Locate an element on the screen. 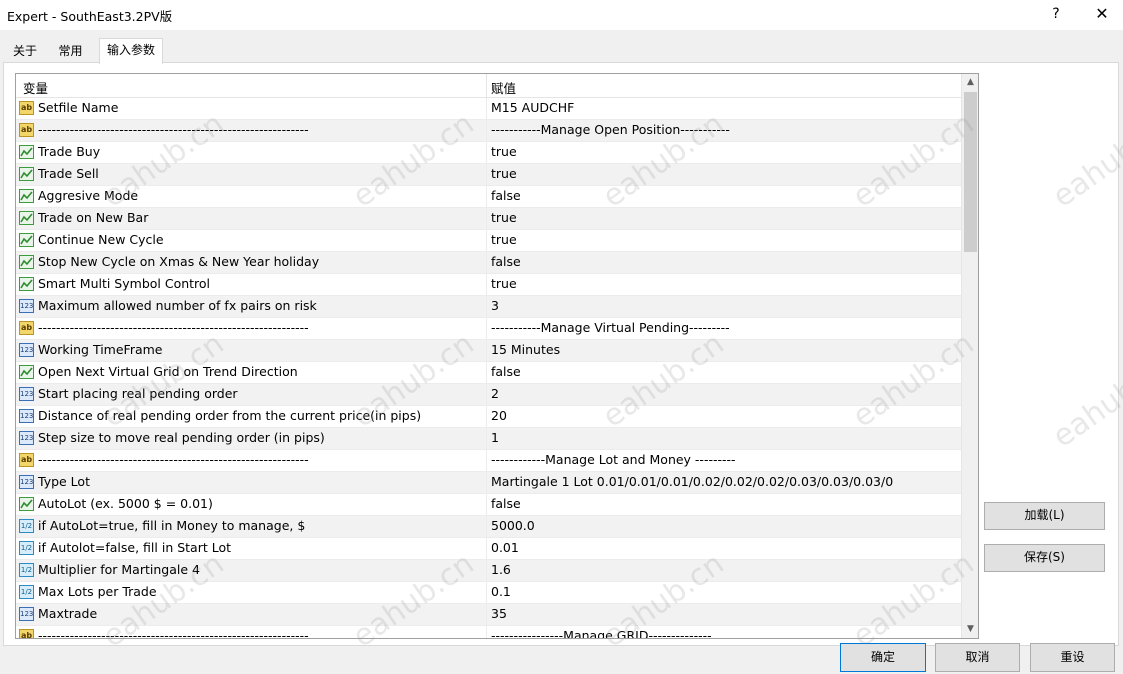 This screenshot has width=1123, height=674. help-button: ? is located at coordinates (1056, 14).